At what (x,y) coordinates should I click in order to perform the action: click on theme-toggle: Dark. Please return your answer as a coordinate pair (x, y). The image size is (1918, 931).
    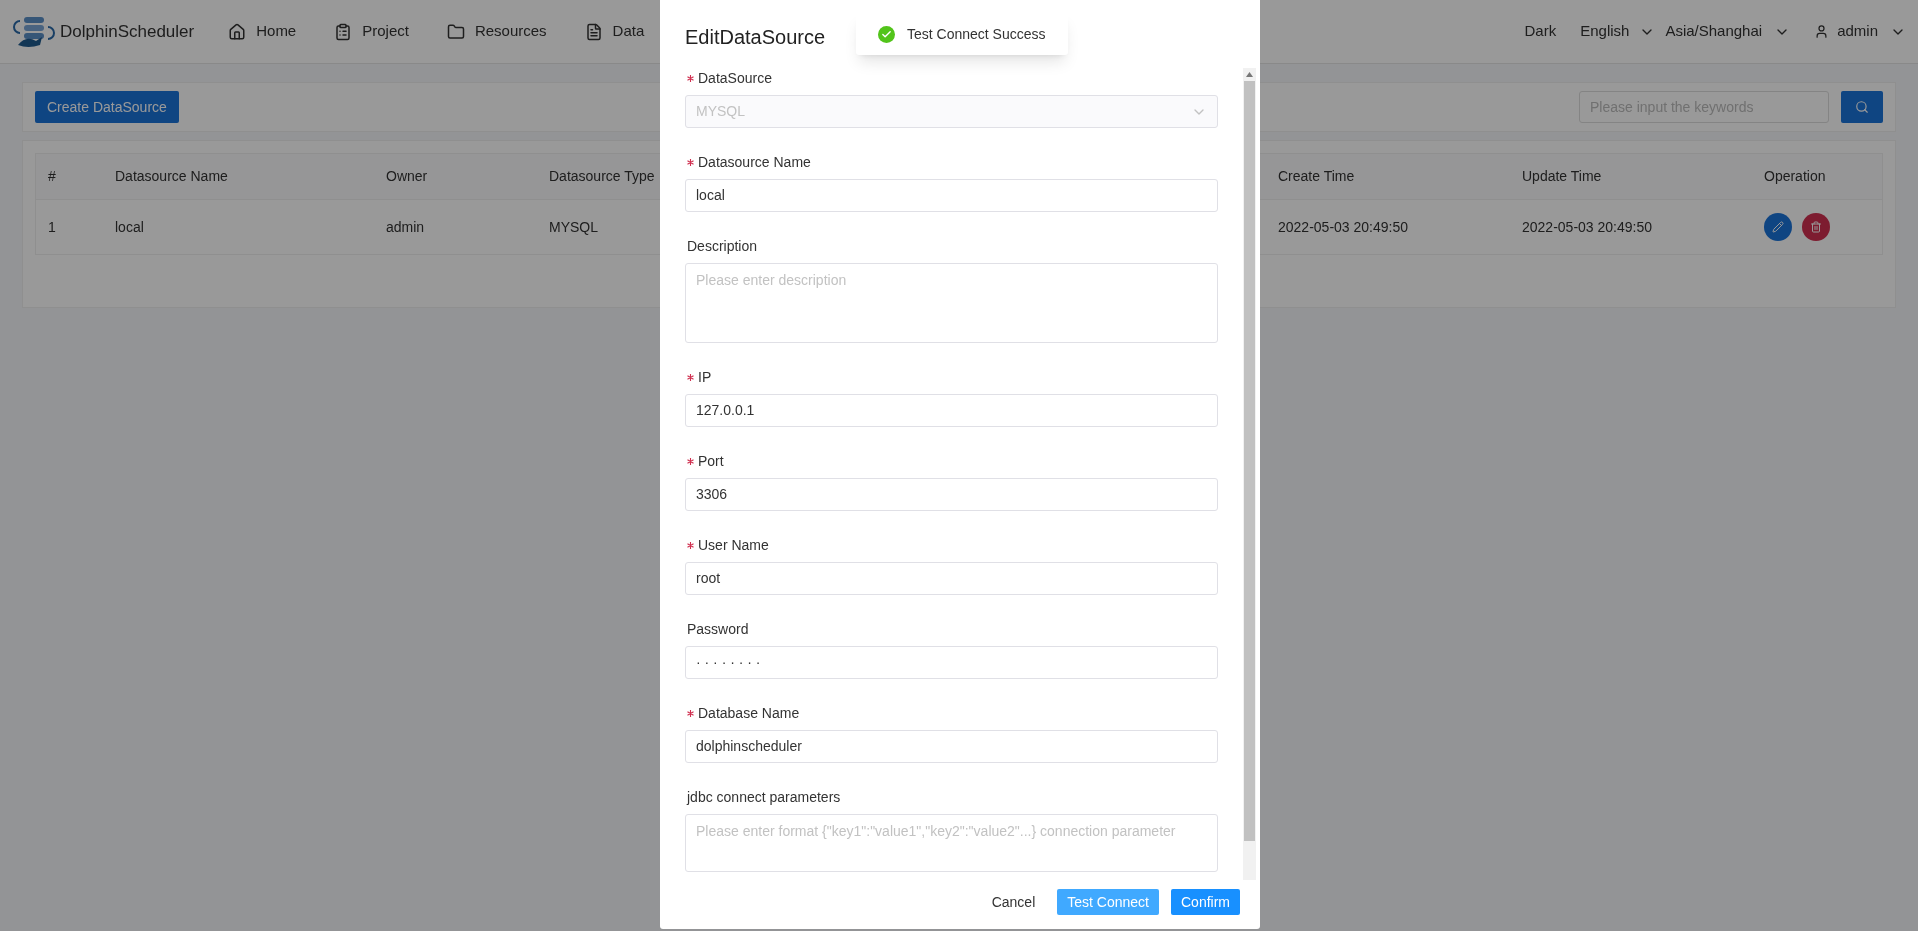
    Looking at the image, I should click on (1540, 31).